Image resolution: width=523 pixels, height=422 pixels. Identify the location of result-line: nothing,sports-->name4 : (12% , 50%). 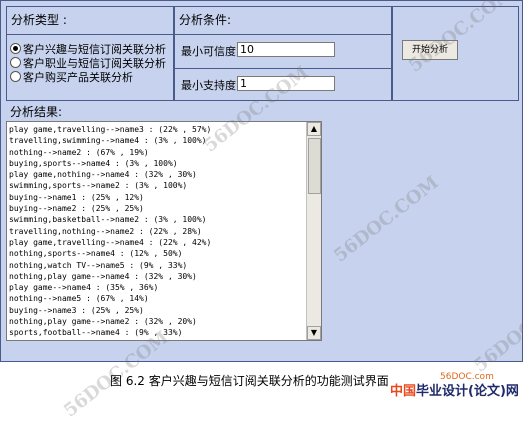
(96, 254).